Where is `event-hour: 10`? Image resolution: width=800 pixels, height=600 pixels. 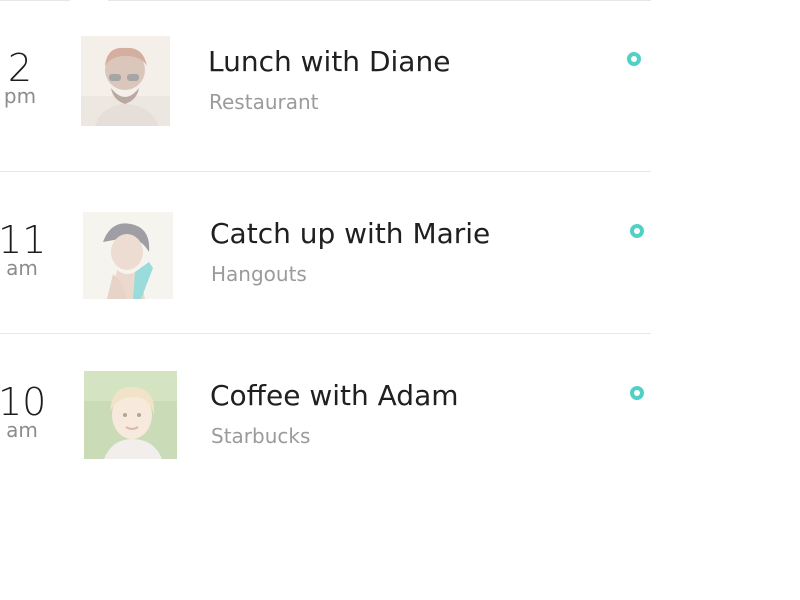
event-hour: 10 is located at coordinates (23, 402).